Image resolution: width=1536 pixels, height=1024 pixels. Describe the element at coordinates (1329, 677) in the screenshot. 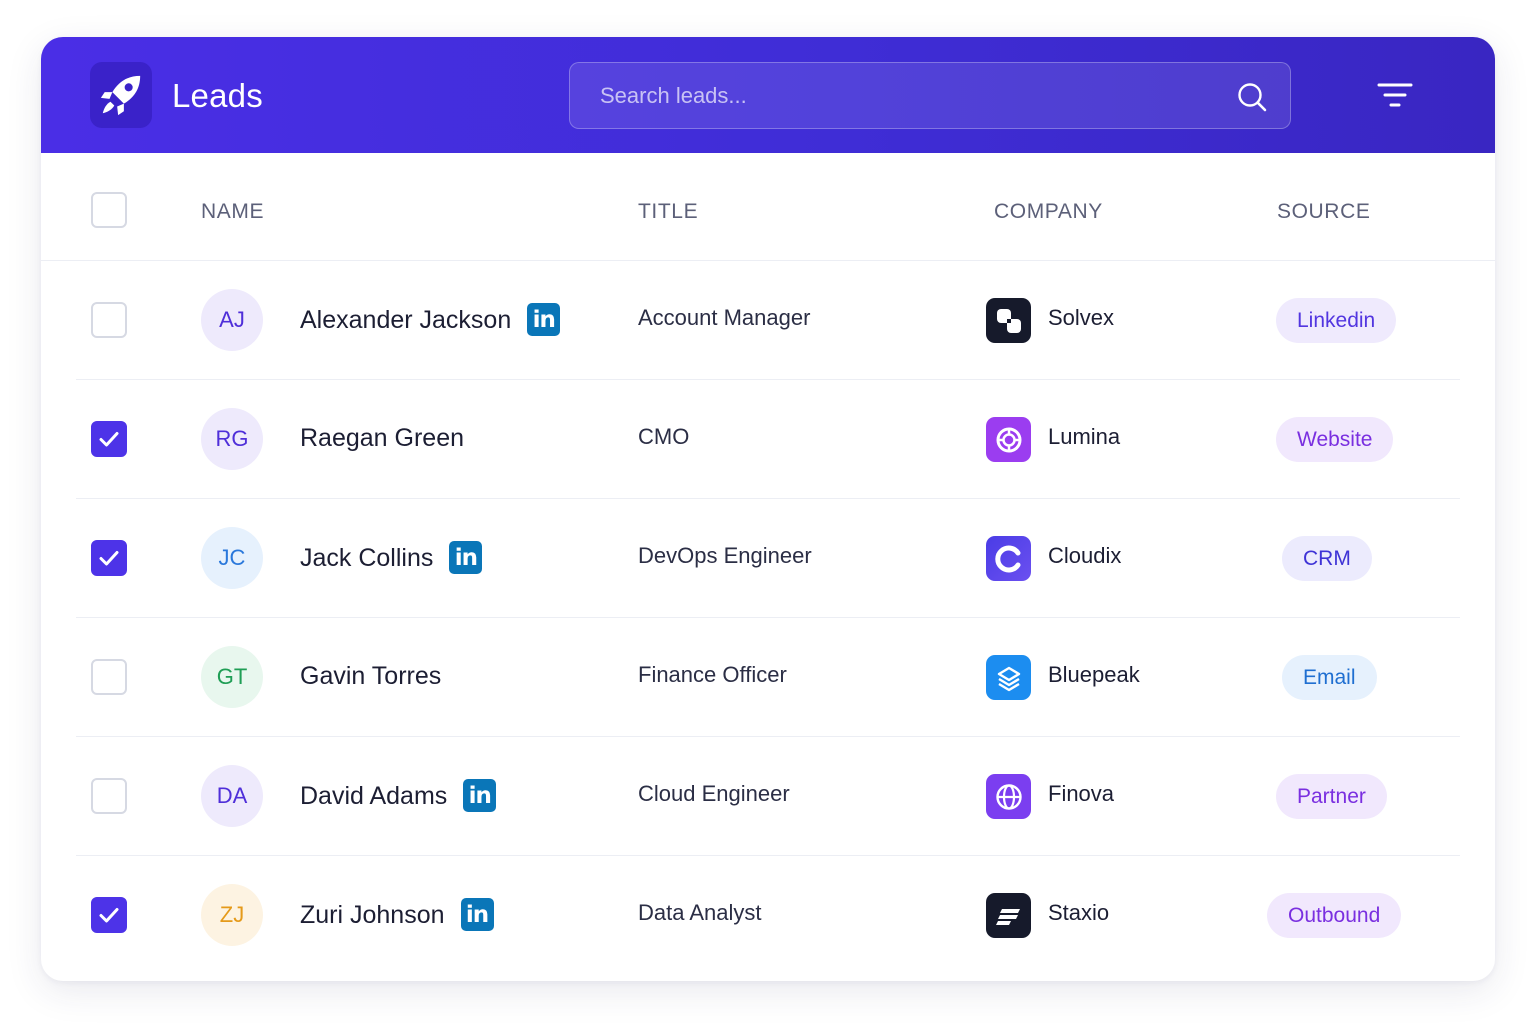

I see `source-badge: Email` at that location.